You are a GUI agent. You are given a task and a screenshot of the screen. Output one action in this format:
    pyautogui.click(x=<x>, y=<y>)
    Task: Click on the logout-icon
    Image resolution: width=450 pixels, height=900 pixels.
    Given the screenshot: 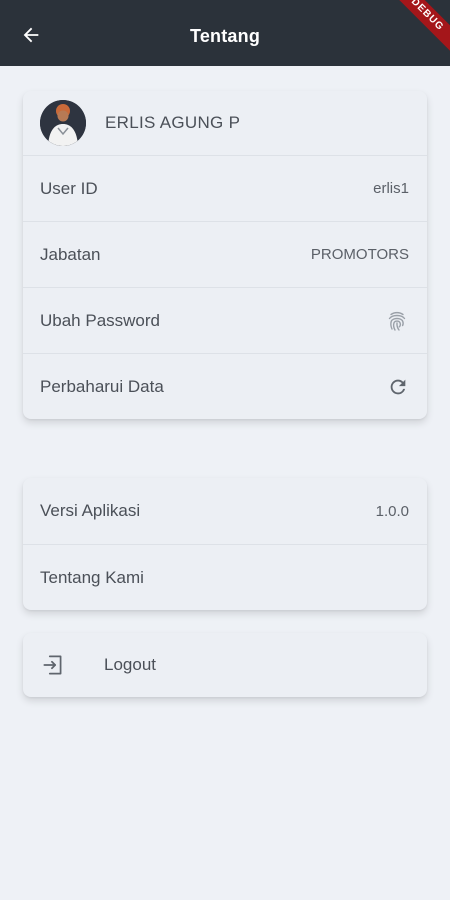 What is the action you would take?
    pyautogui.click(x=53, y=665)
    